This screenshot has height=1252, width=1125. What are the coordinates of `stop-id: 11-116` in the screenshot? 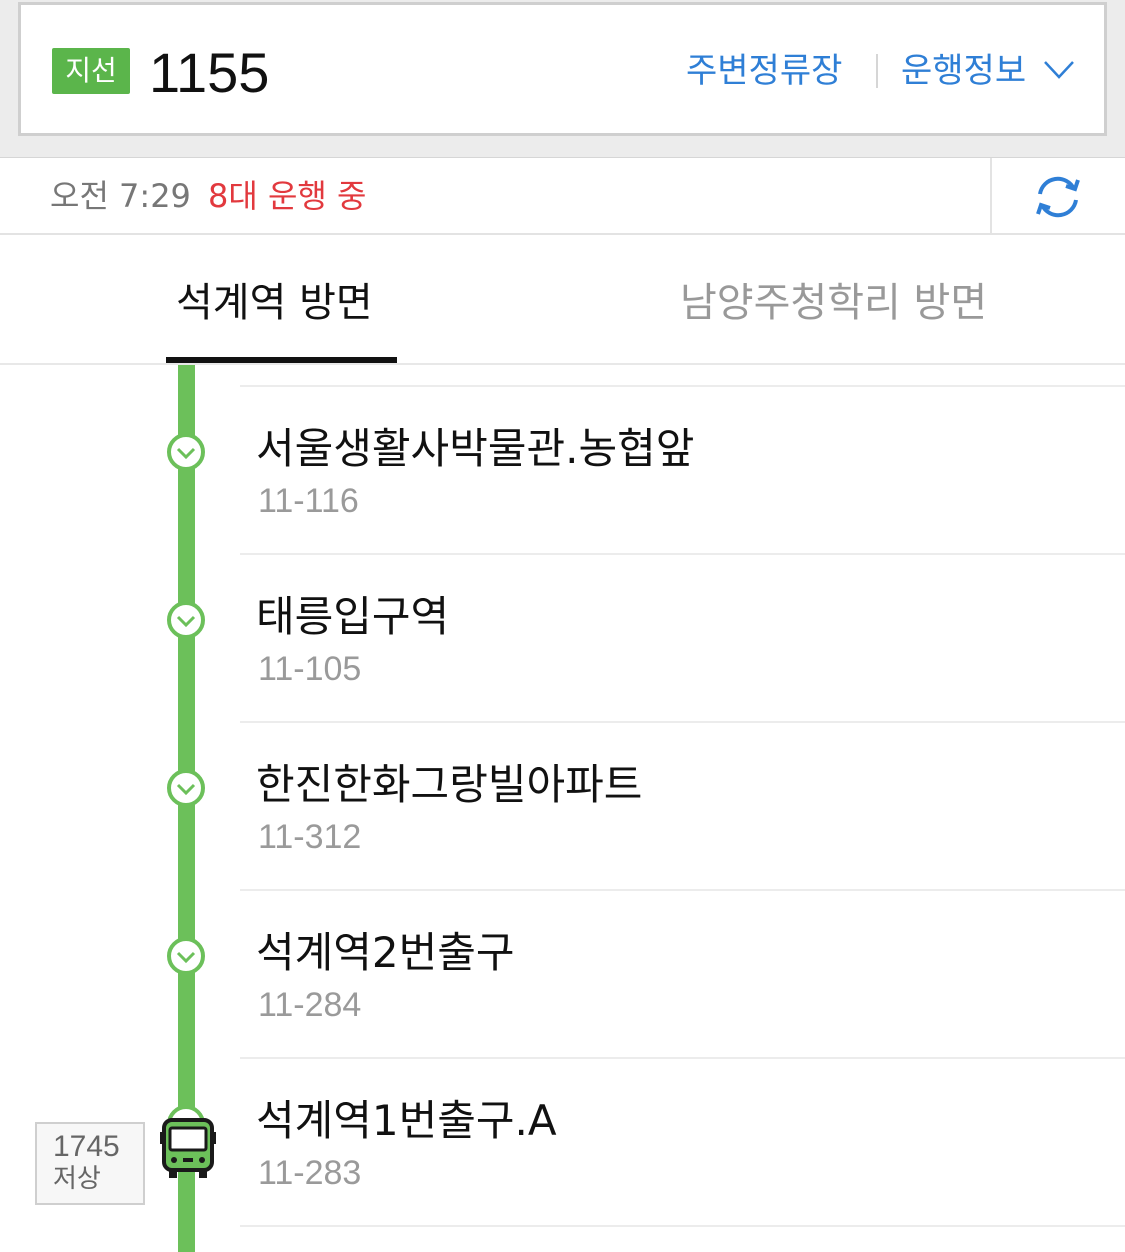 It's located at (308, 501).